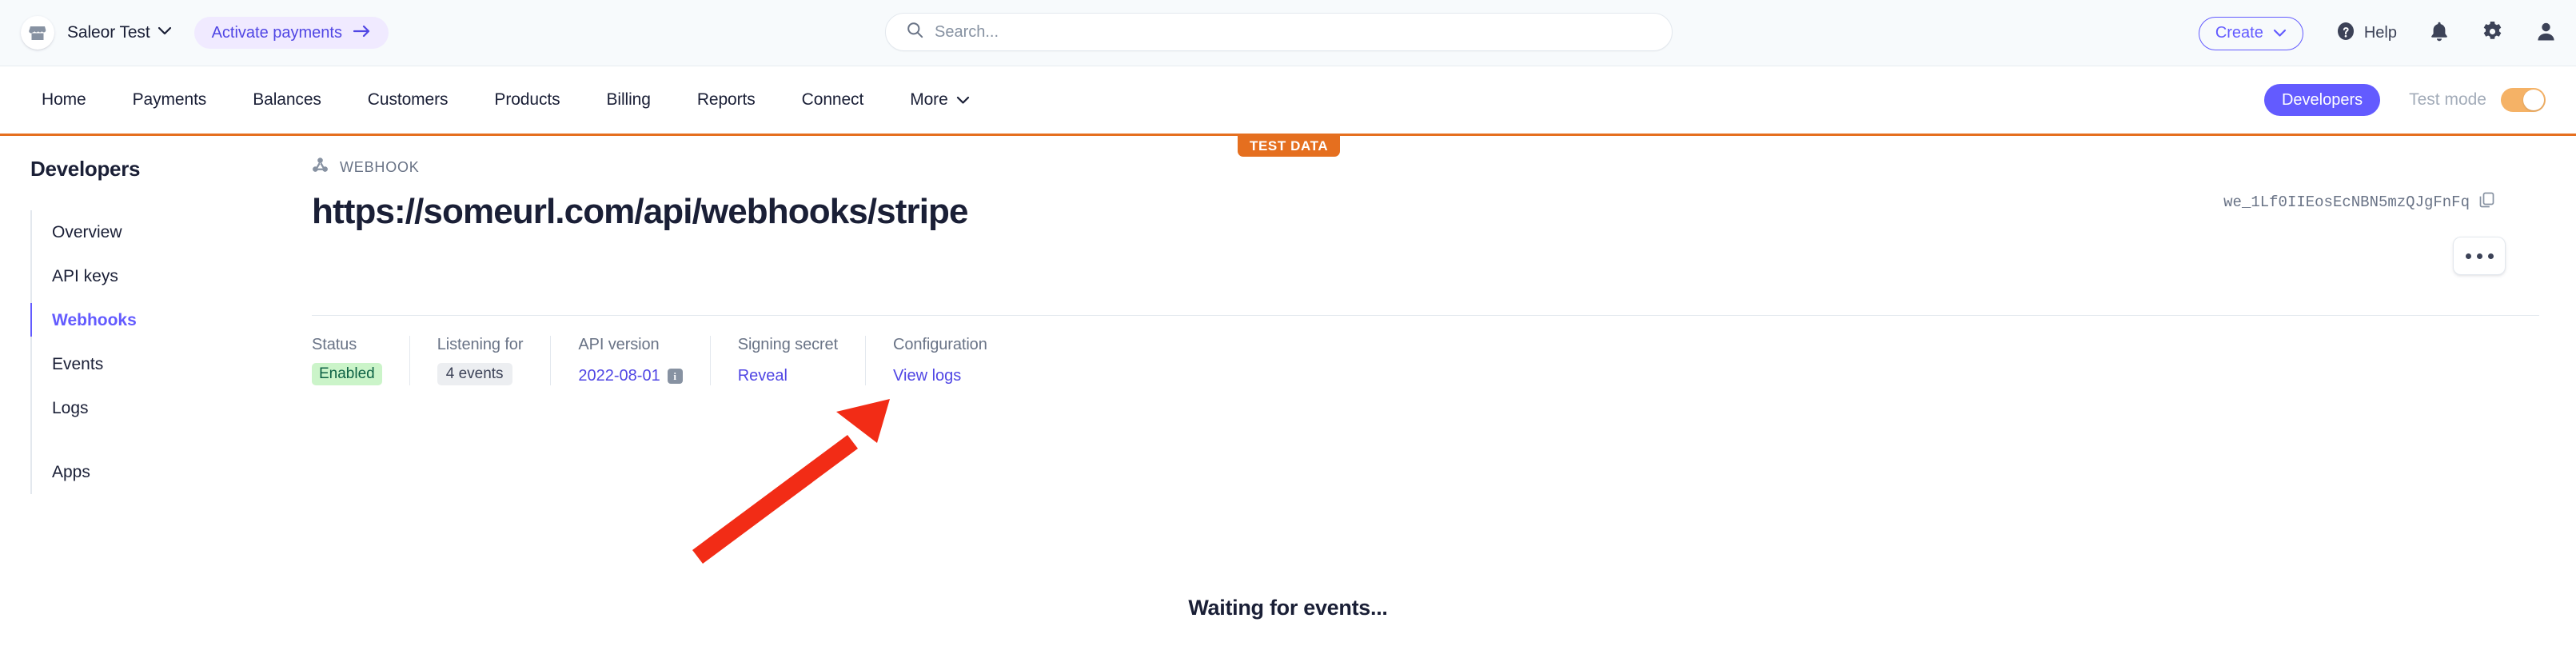 The image size is (2576, 662). Describe the element at coordinates (87, 231) in the screenshot. I see `sidebar-item-label: Overview` at that location.